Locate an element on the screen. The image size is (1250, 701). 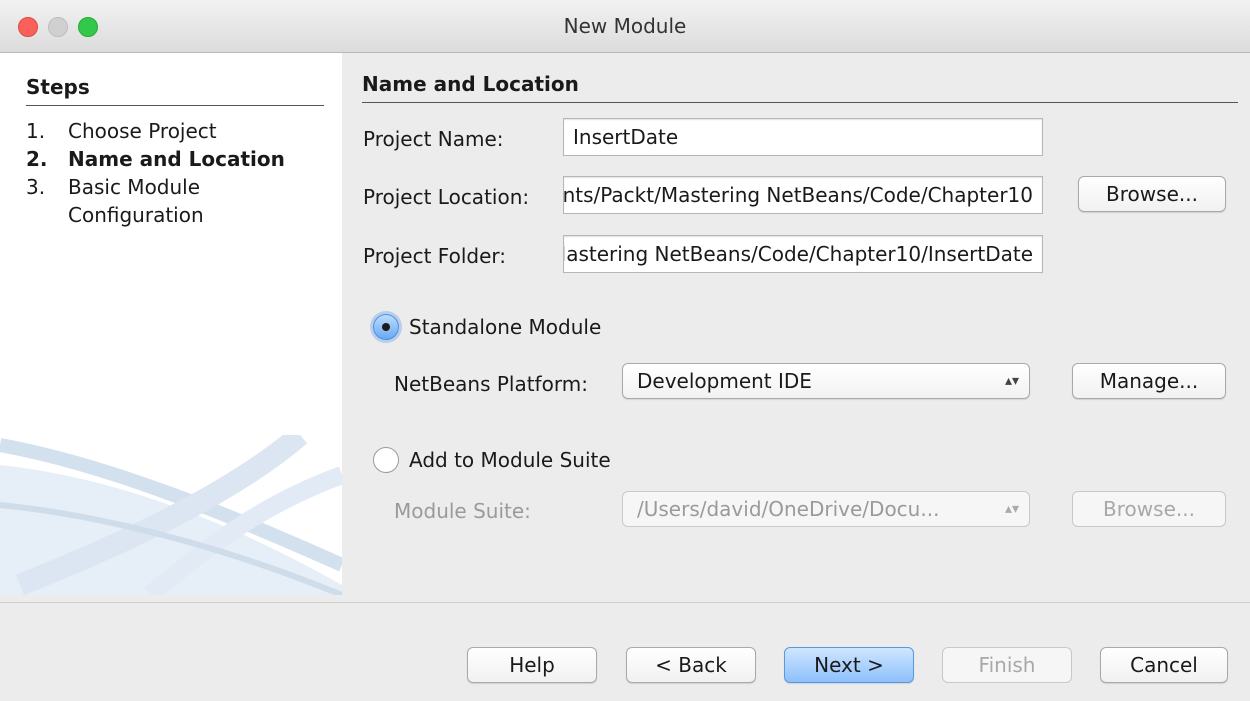
project-name-input: InsertDate is located at coordinates (803, 137).